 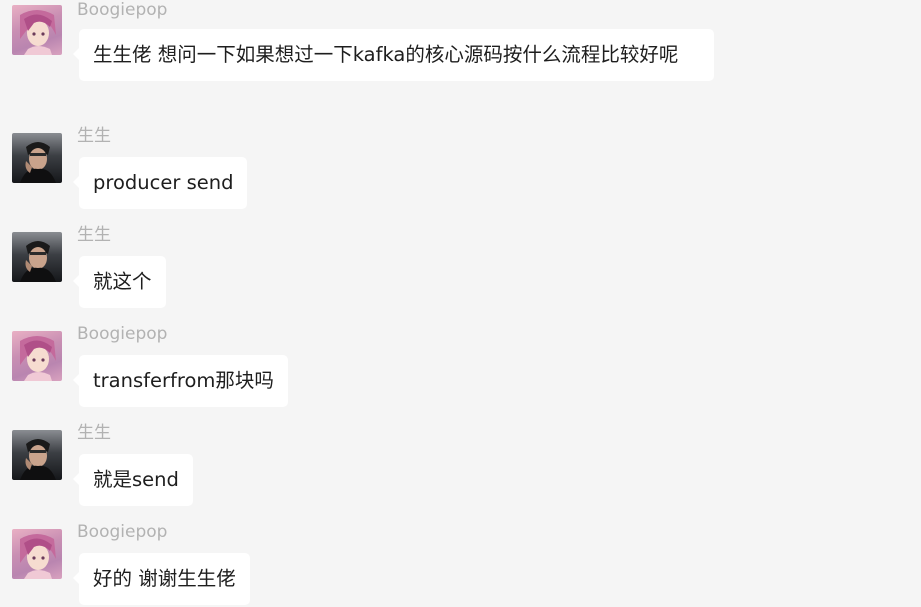 I want to click on message-bubble: producer send, so click(x=160, y=183).